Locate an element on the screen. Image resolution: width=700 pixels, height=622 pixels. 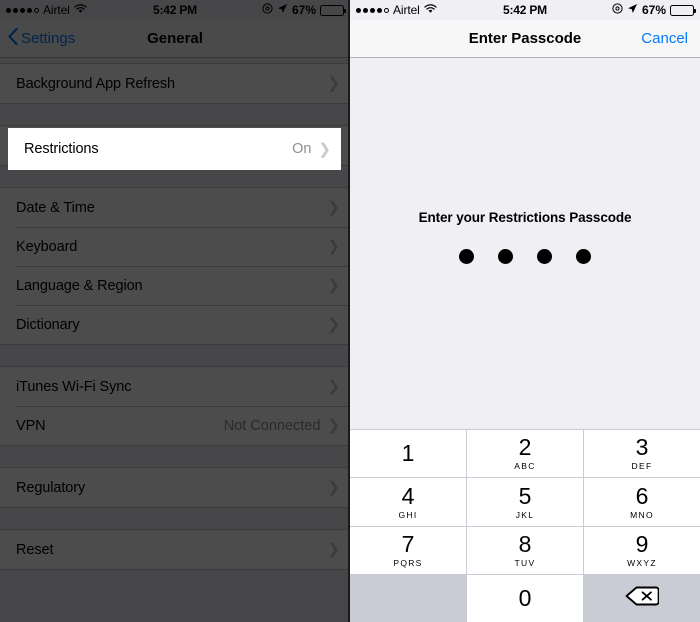
keypad-key-6: 6 MNO is located at coordinates (642, 502).